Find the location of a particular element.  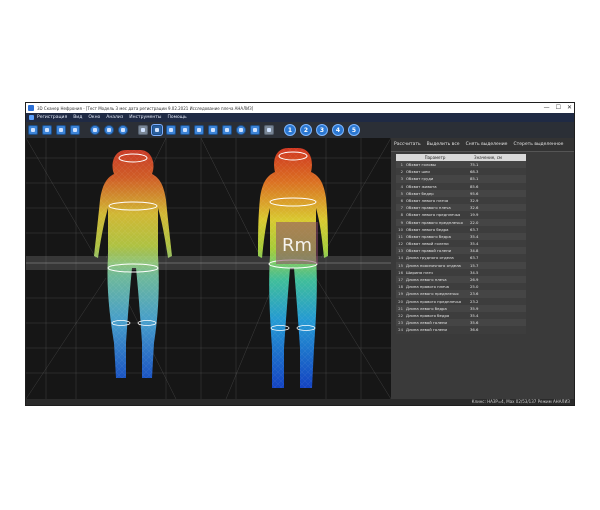

row-value: 34.5 is located at coordinates (474, 272).